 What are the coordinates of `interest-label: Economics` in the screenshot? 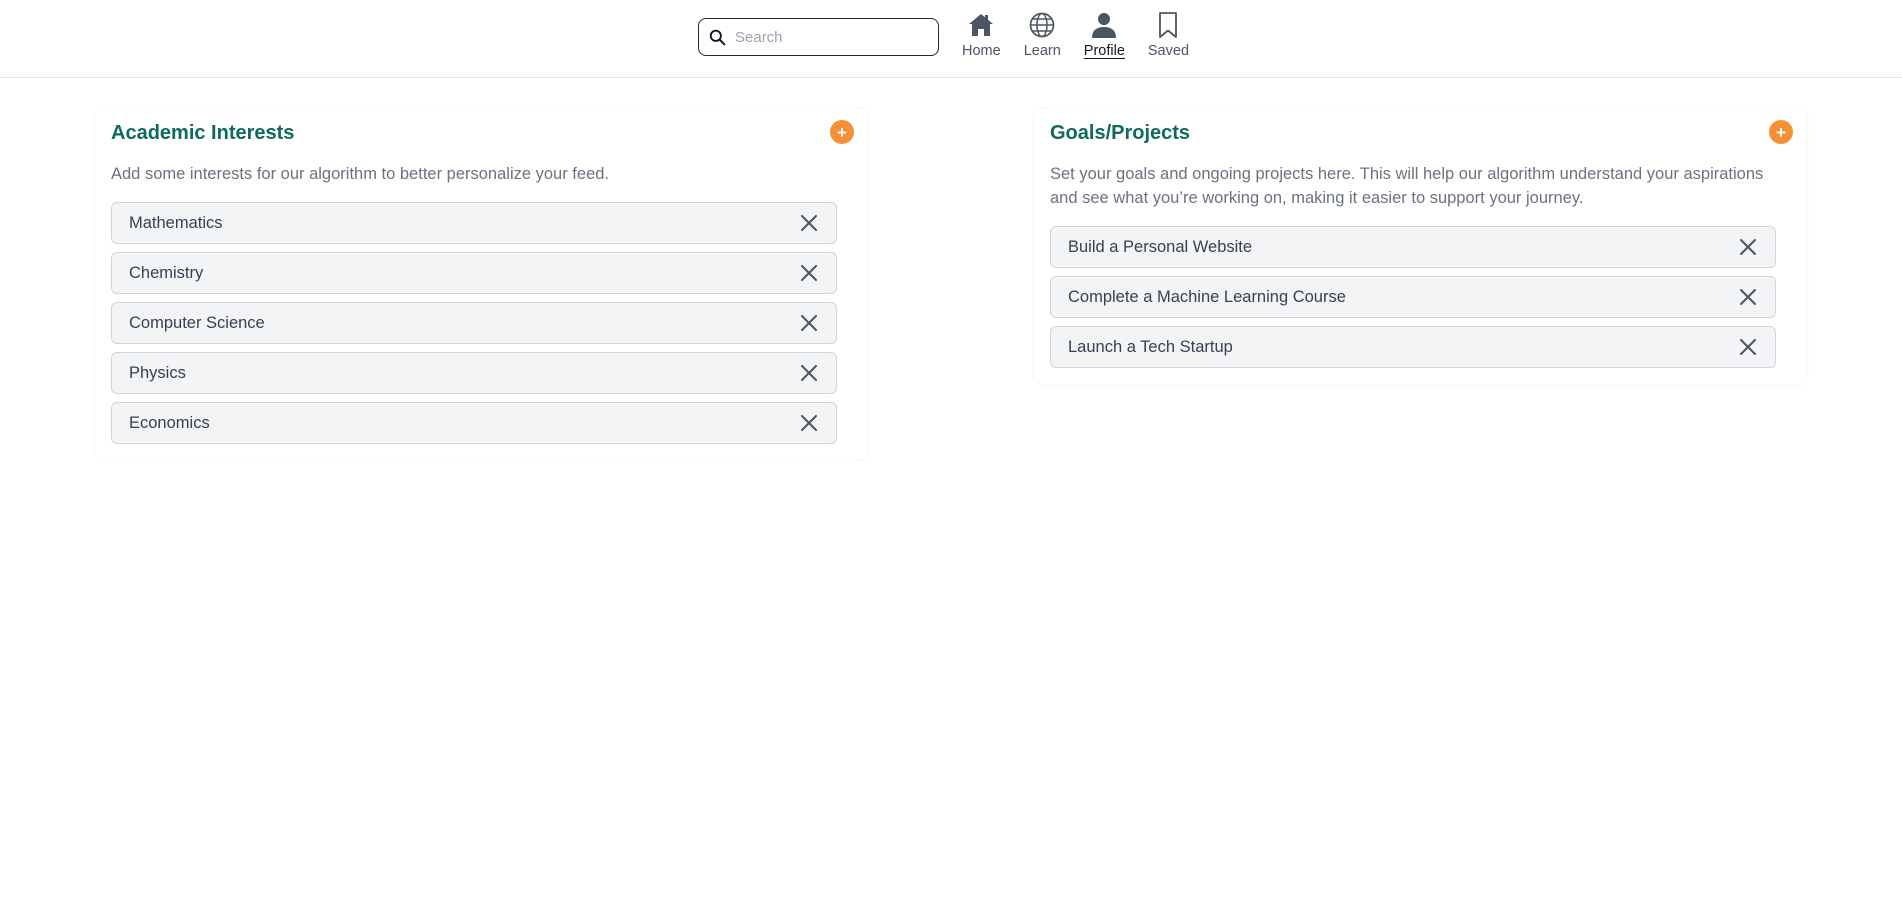 It's located at (169, 422).